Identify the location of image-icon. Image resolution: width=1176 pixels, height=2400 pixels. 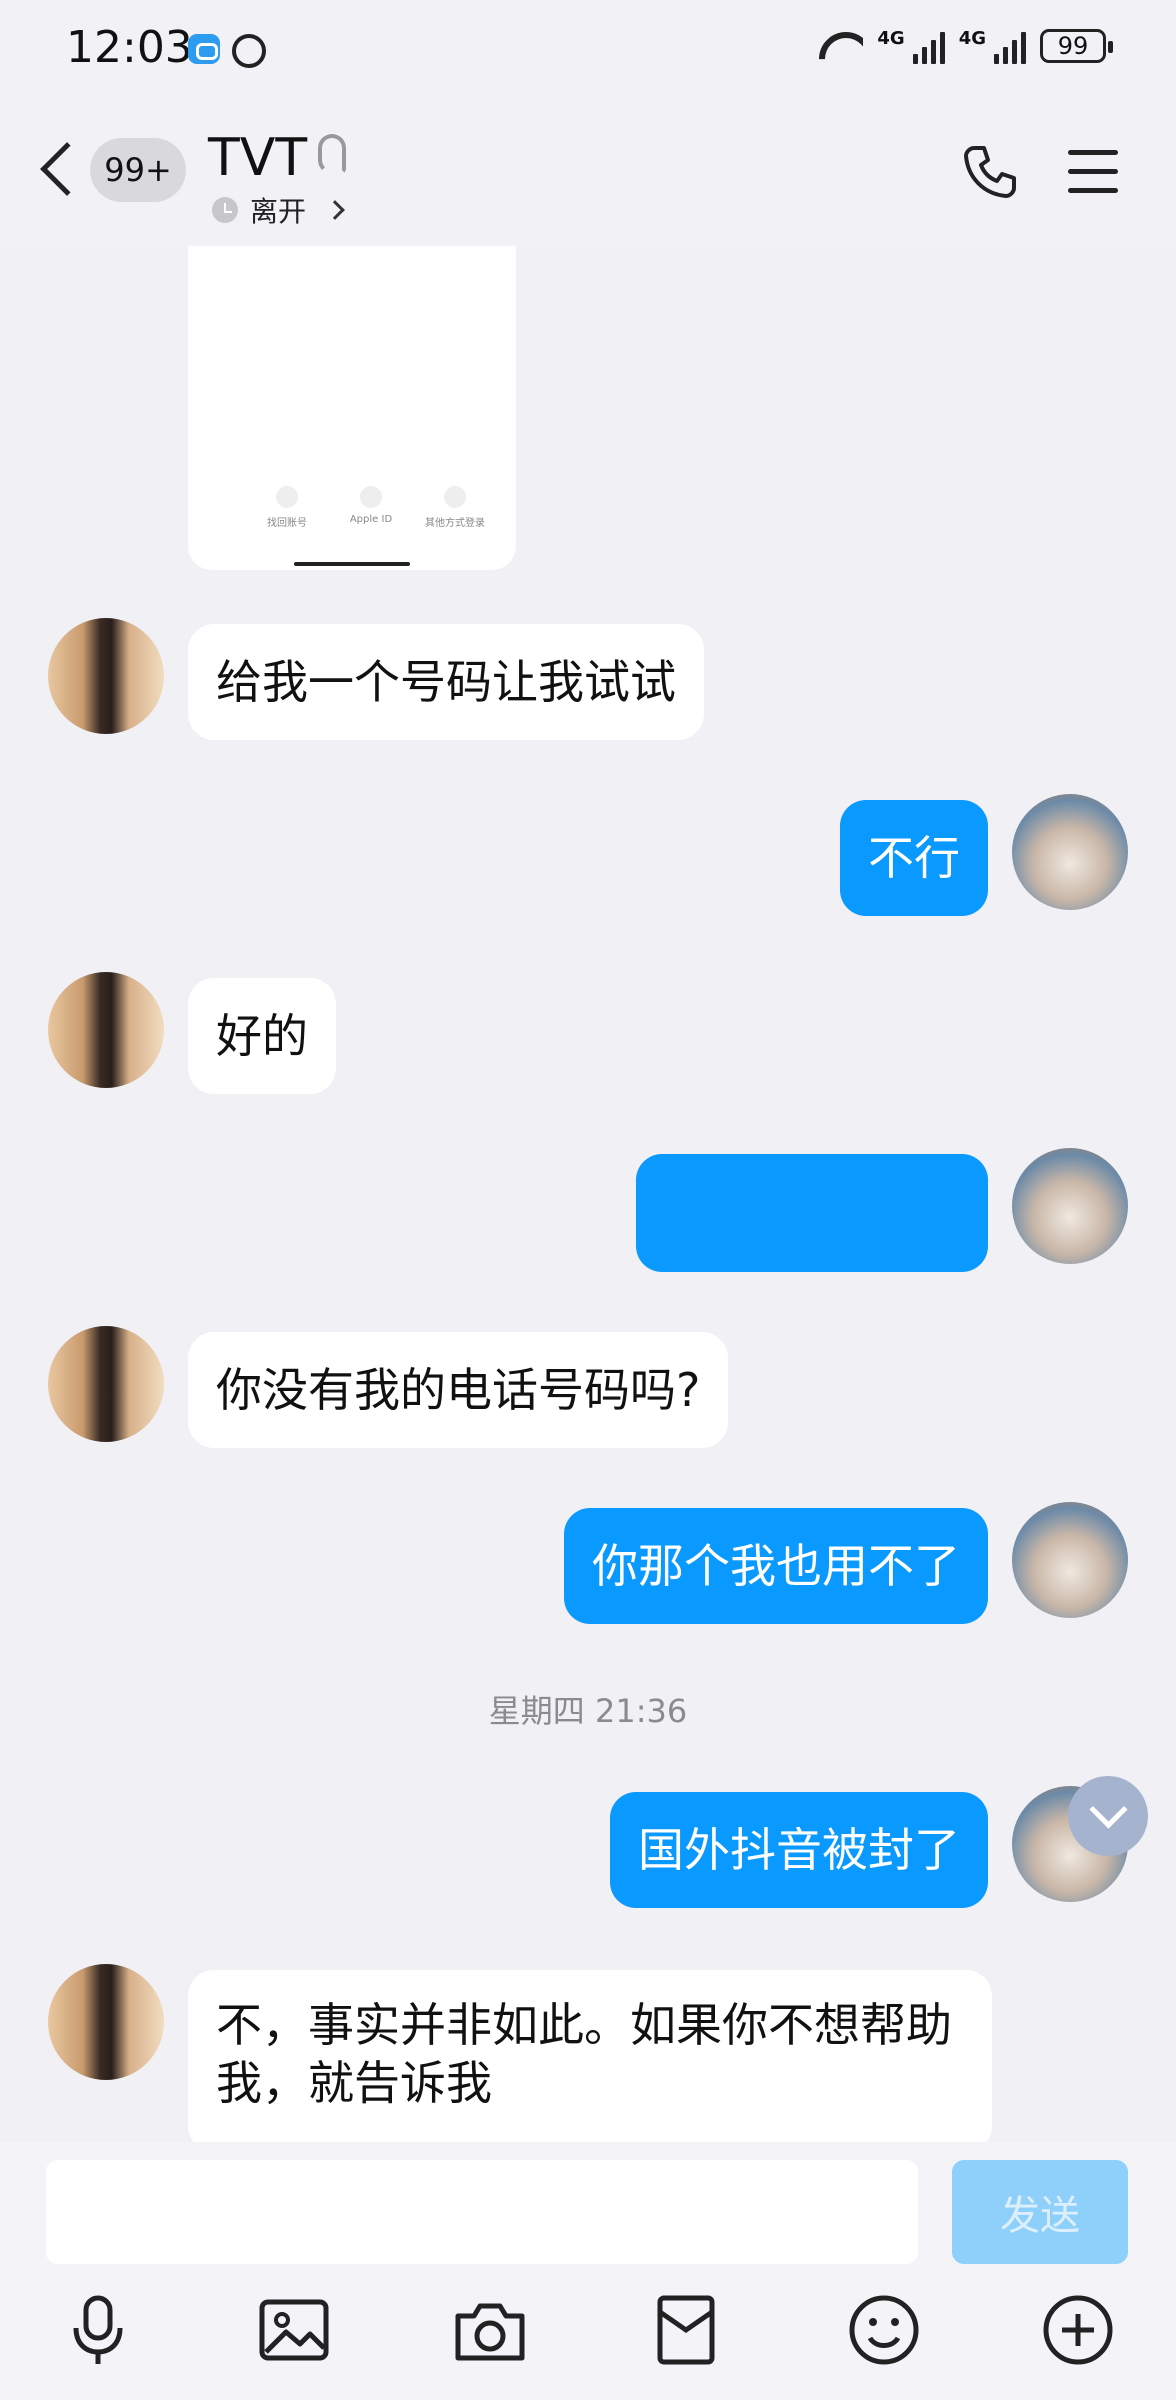
(294, 2330).